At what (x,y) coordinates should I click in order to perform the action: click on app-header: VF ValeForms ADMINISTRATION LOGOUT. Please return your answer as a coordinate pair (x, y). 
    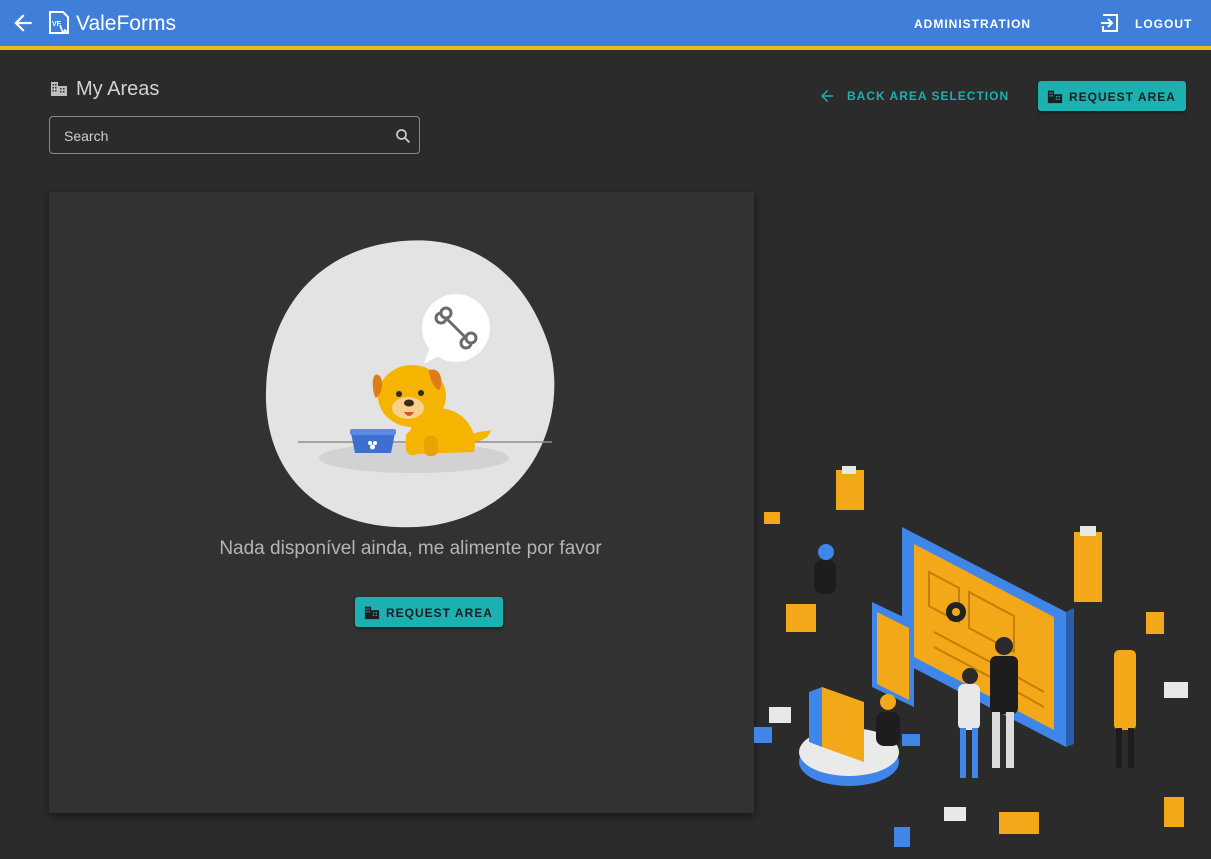
    Looking at the image, I should click on (605, 25).